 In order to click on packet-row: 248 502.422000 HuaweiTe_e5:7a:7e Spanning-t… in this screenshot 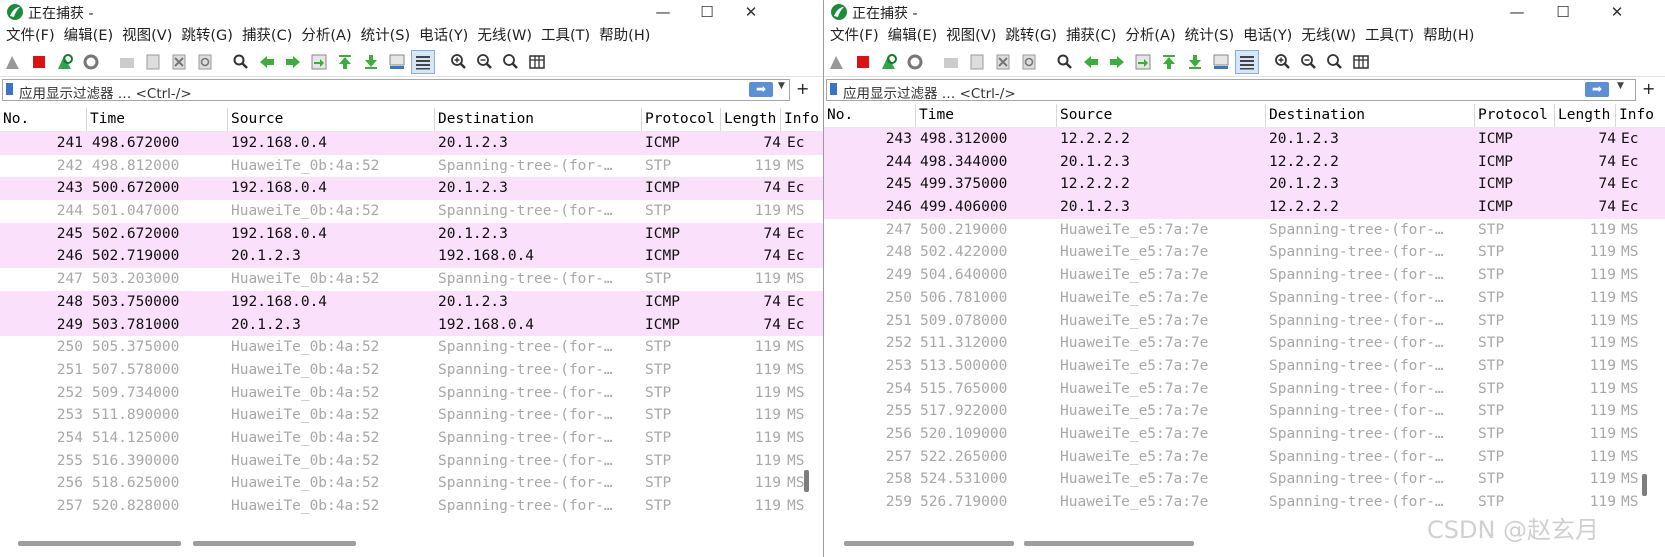, I will do `click(1244, 253)`.